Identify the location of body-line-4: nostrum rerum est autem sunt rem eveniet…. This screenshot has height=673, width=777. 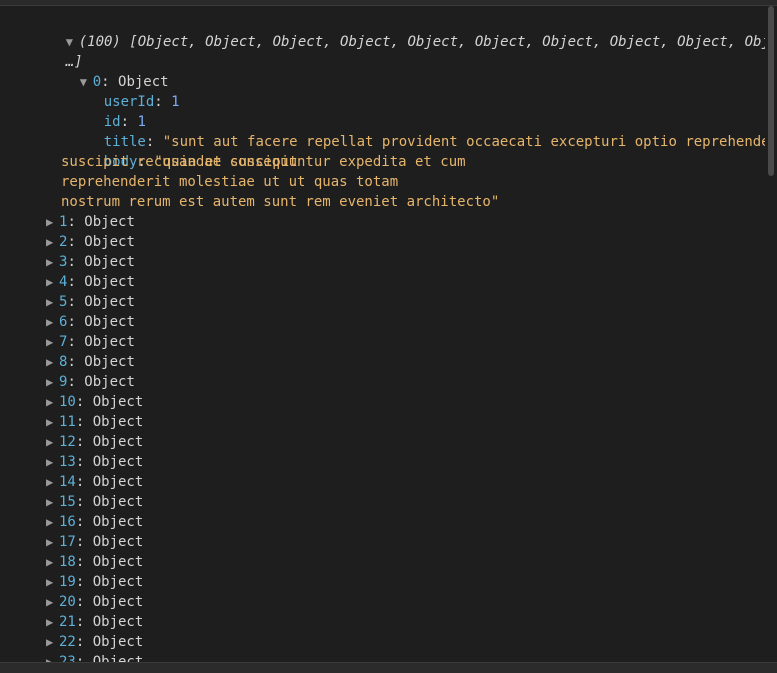
(280, 202).